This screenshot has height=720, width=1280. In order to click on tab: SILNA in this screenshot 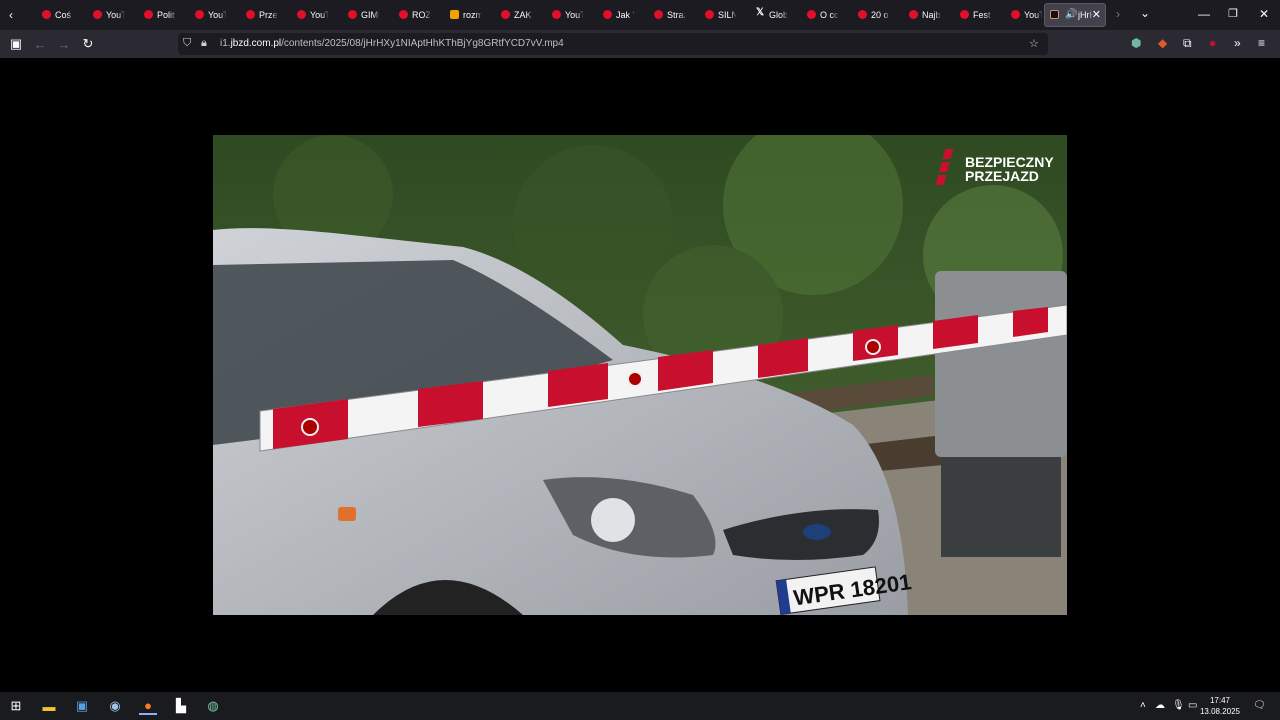, I will do `click(710, 15)`.